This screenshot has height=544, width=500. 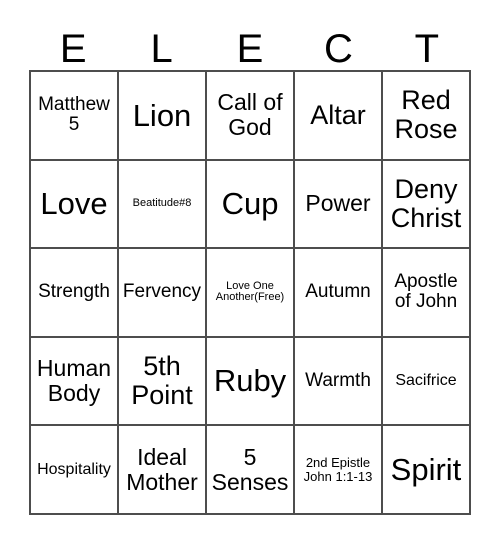 I want to click on bingo-cell-r4c1: Human Body, so click(x=75, y=382).